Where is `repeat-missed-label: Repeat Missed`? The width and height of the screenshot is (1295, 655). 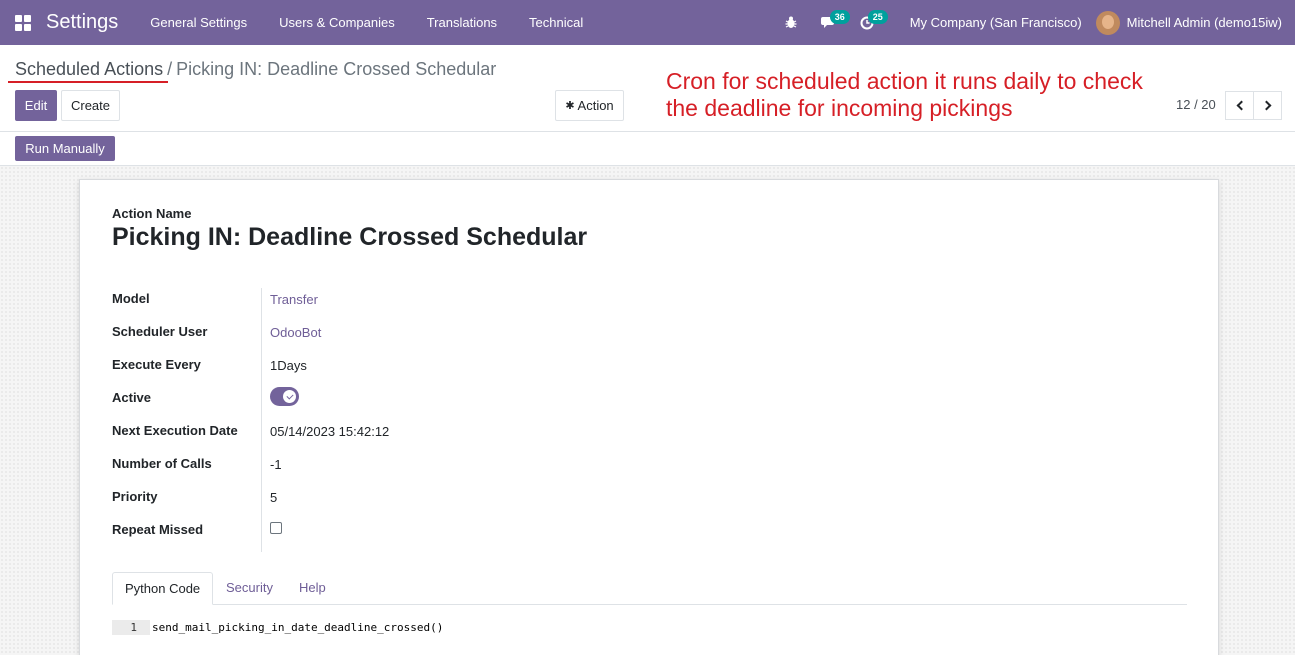
repeat-missed-label: Repeat Missed is located at coordinates (158, 529).